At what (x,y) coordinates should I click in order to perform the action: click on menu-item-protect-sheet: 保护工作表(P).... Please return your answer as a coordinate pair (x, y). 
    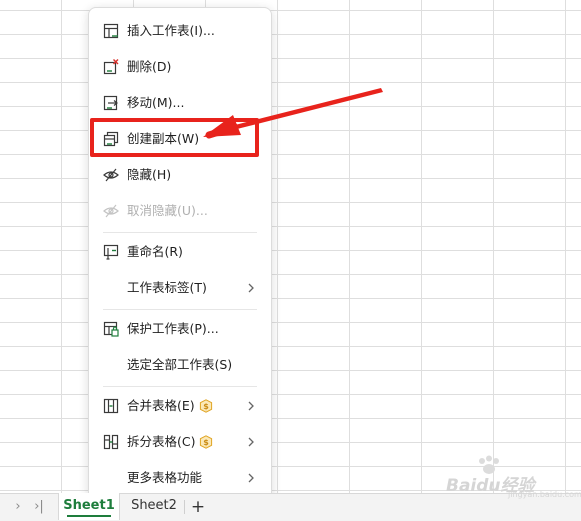
    Looking at the image, I should click on (180, 329).